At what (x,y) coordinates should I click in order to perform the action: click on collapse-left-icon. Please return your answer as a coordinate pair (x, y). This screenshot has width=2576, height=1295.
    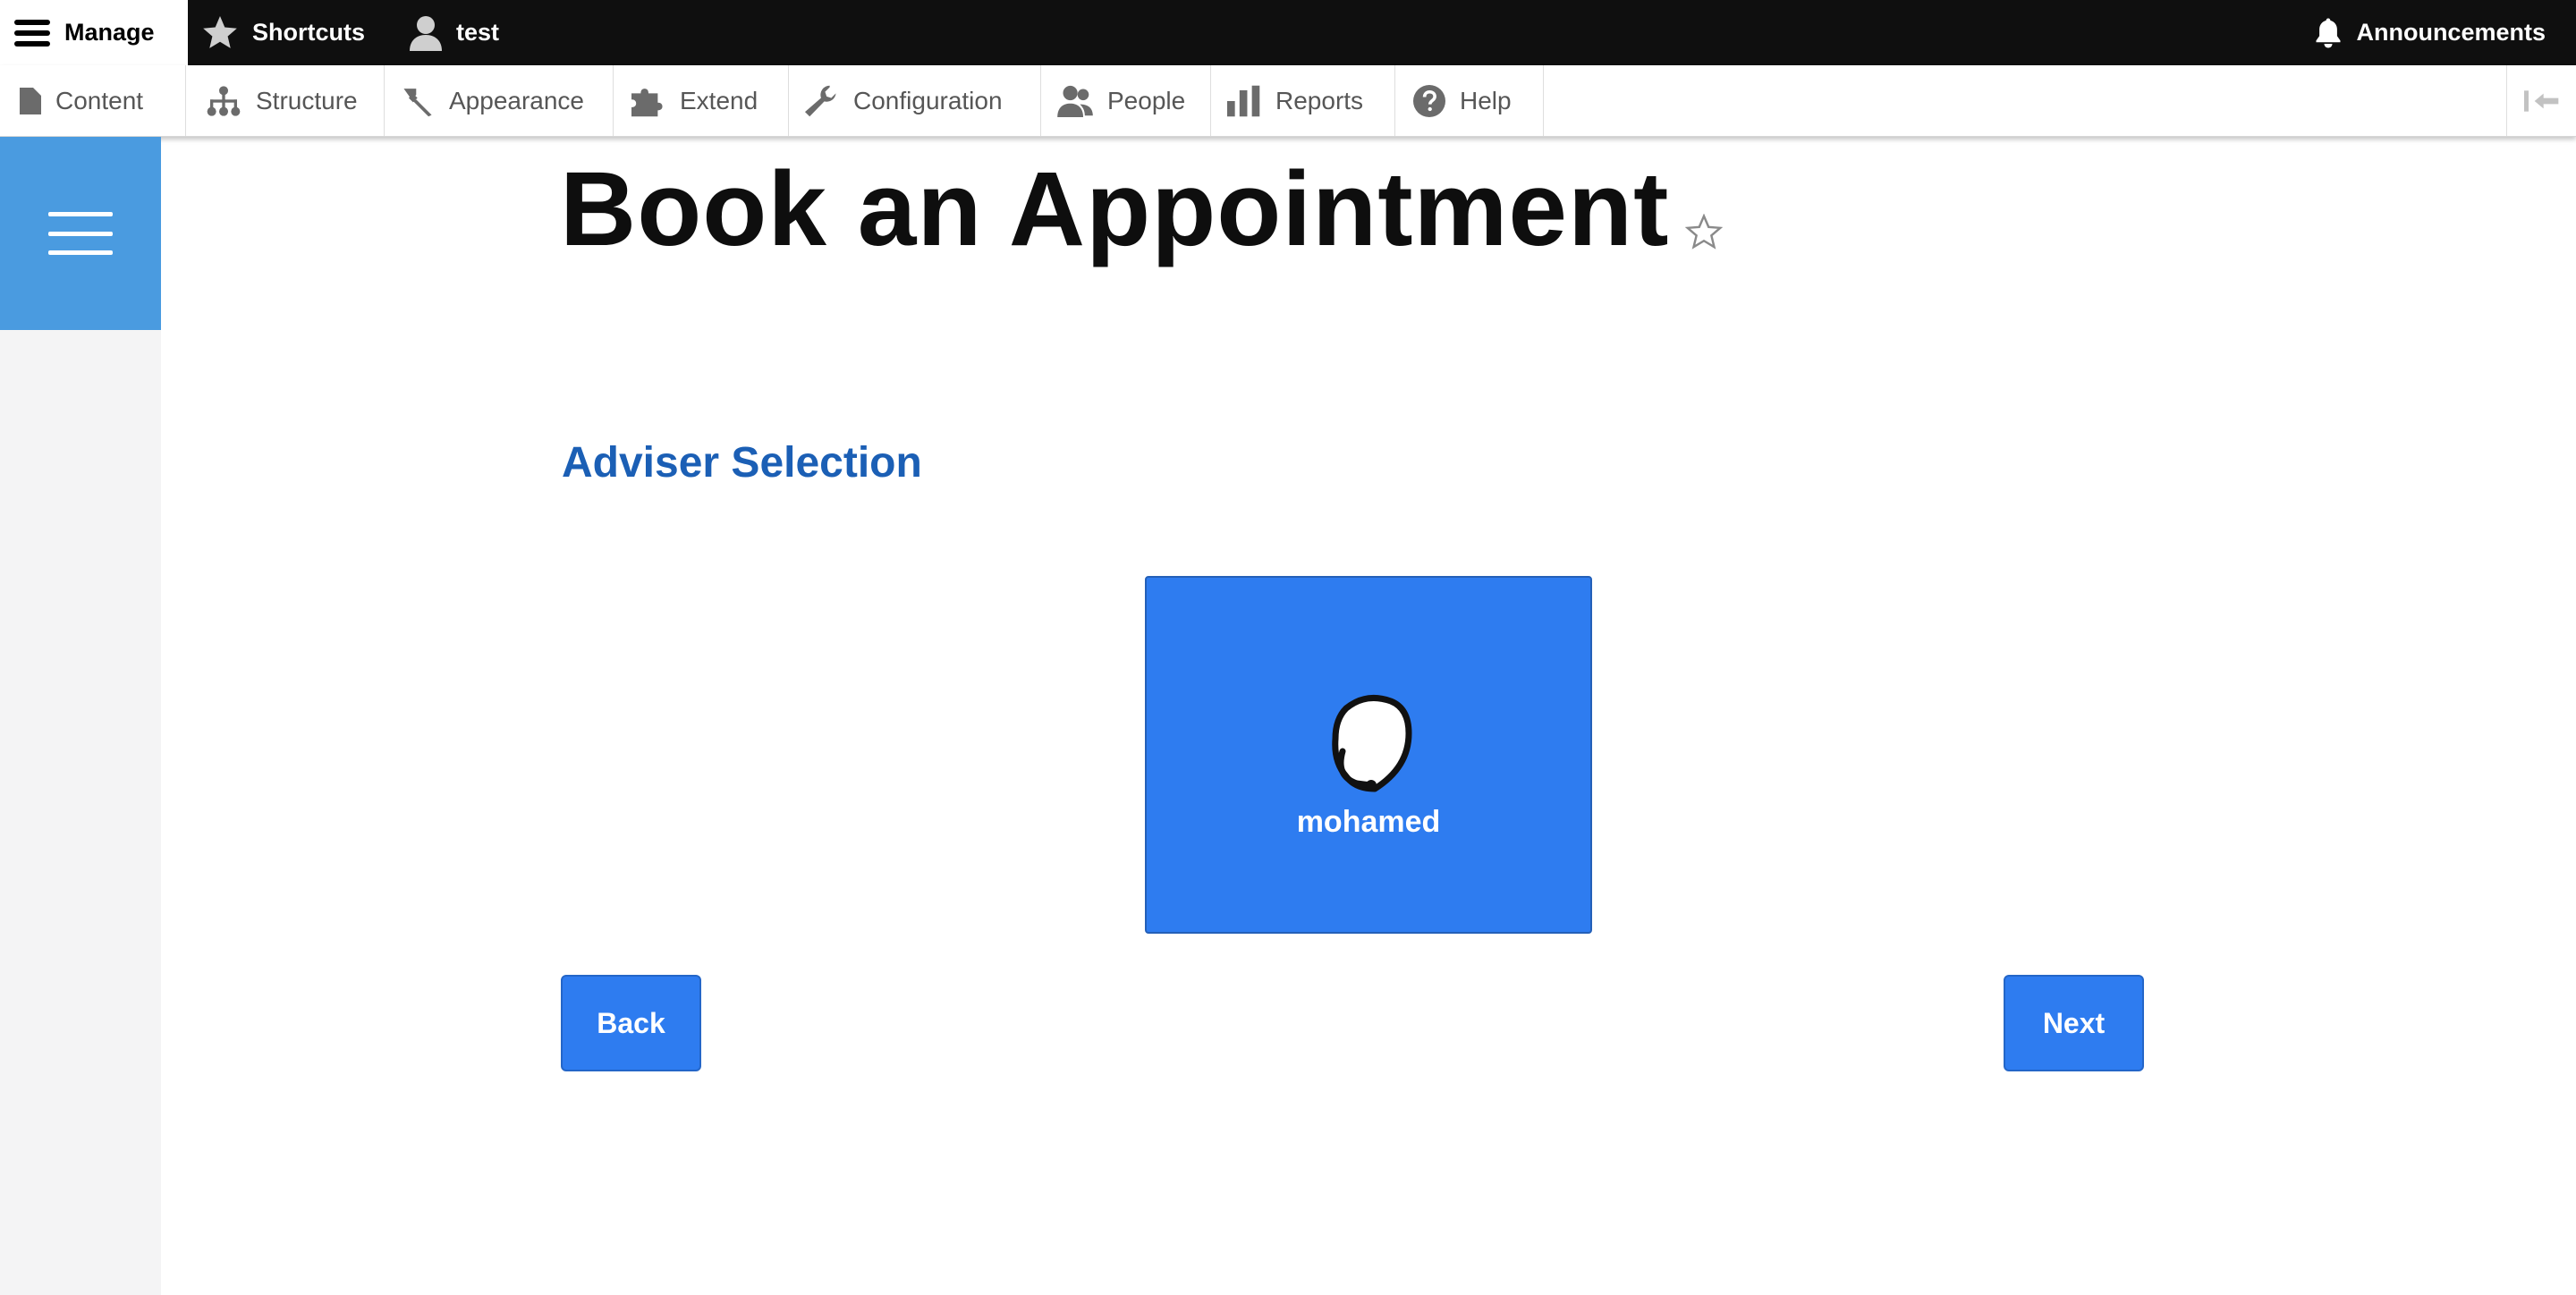
    Looking at the image, I should click on (2540, 100).